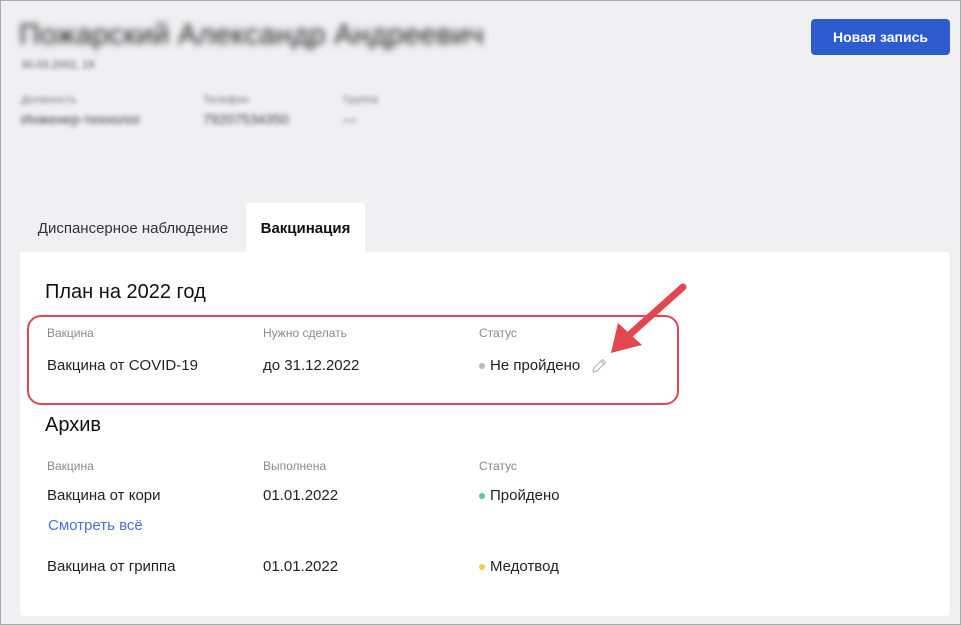 The height and width of the screenshot is (625, 961). What do you see at coordinates (133, 228) in the screenshot?
I see `tab-dispensary: Диспансерное наблюдение` at bounding box center [133, 228].